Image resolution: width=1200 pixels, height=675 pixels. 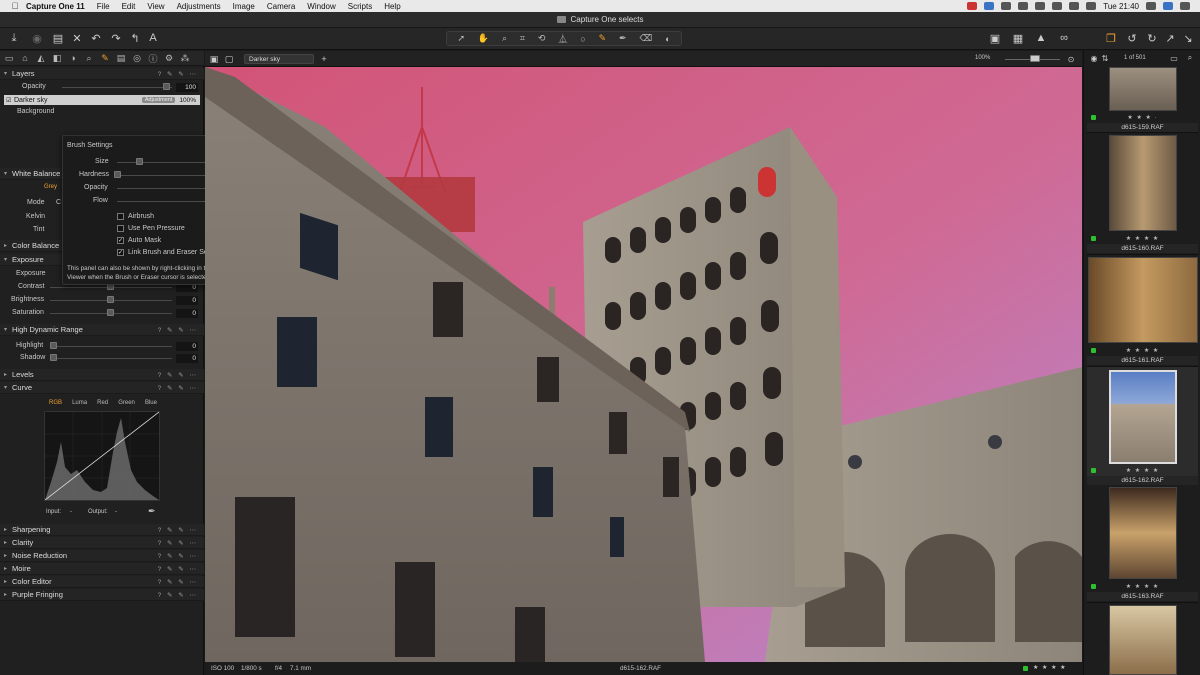 I want to click on import-icon: ⤓, so click(x=14, y=38).